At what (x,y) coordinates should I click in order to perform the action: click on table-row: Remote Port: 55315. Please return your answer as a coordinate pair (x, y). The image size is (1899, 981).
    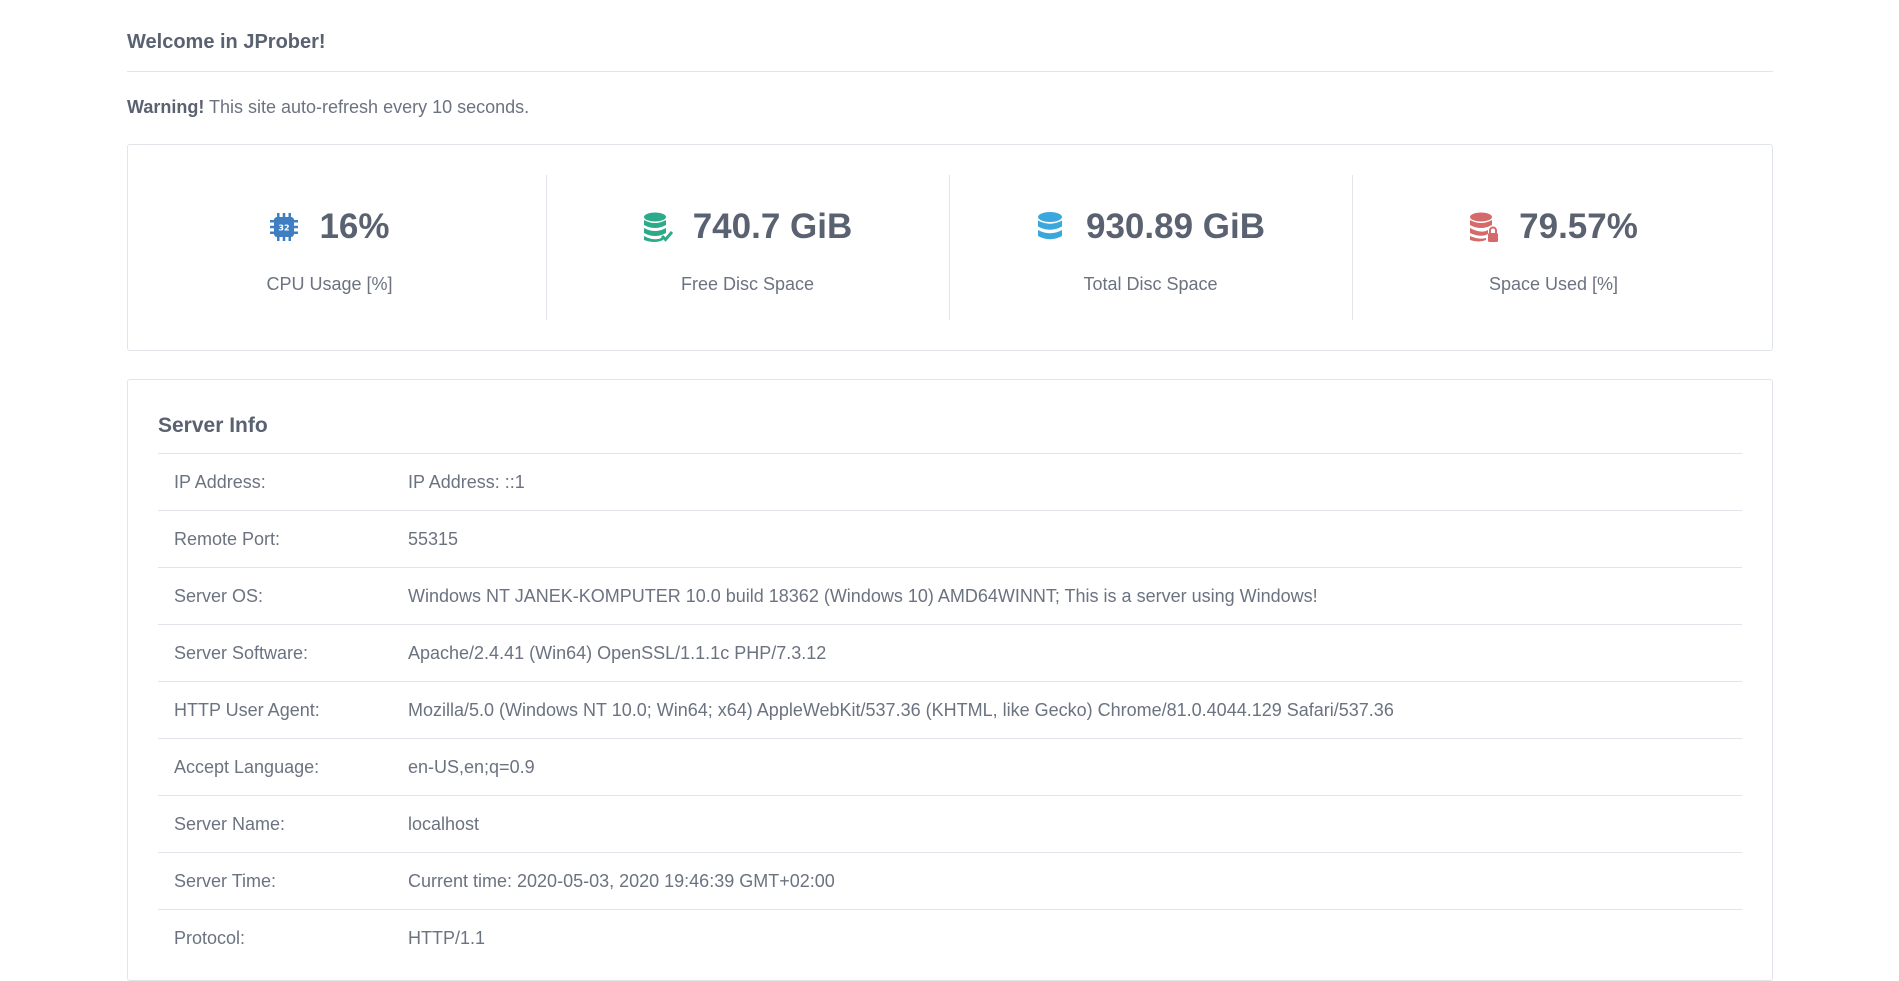
    Looking at the image, I should click on (950, 539).